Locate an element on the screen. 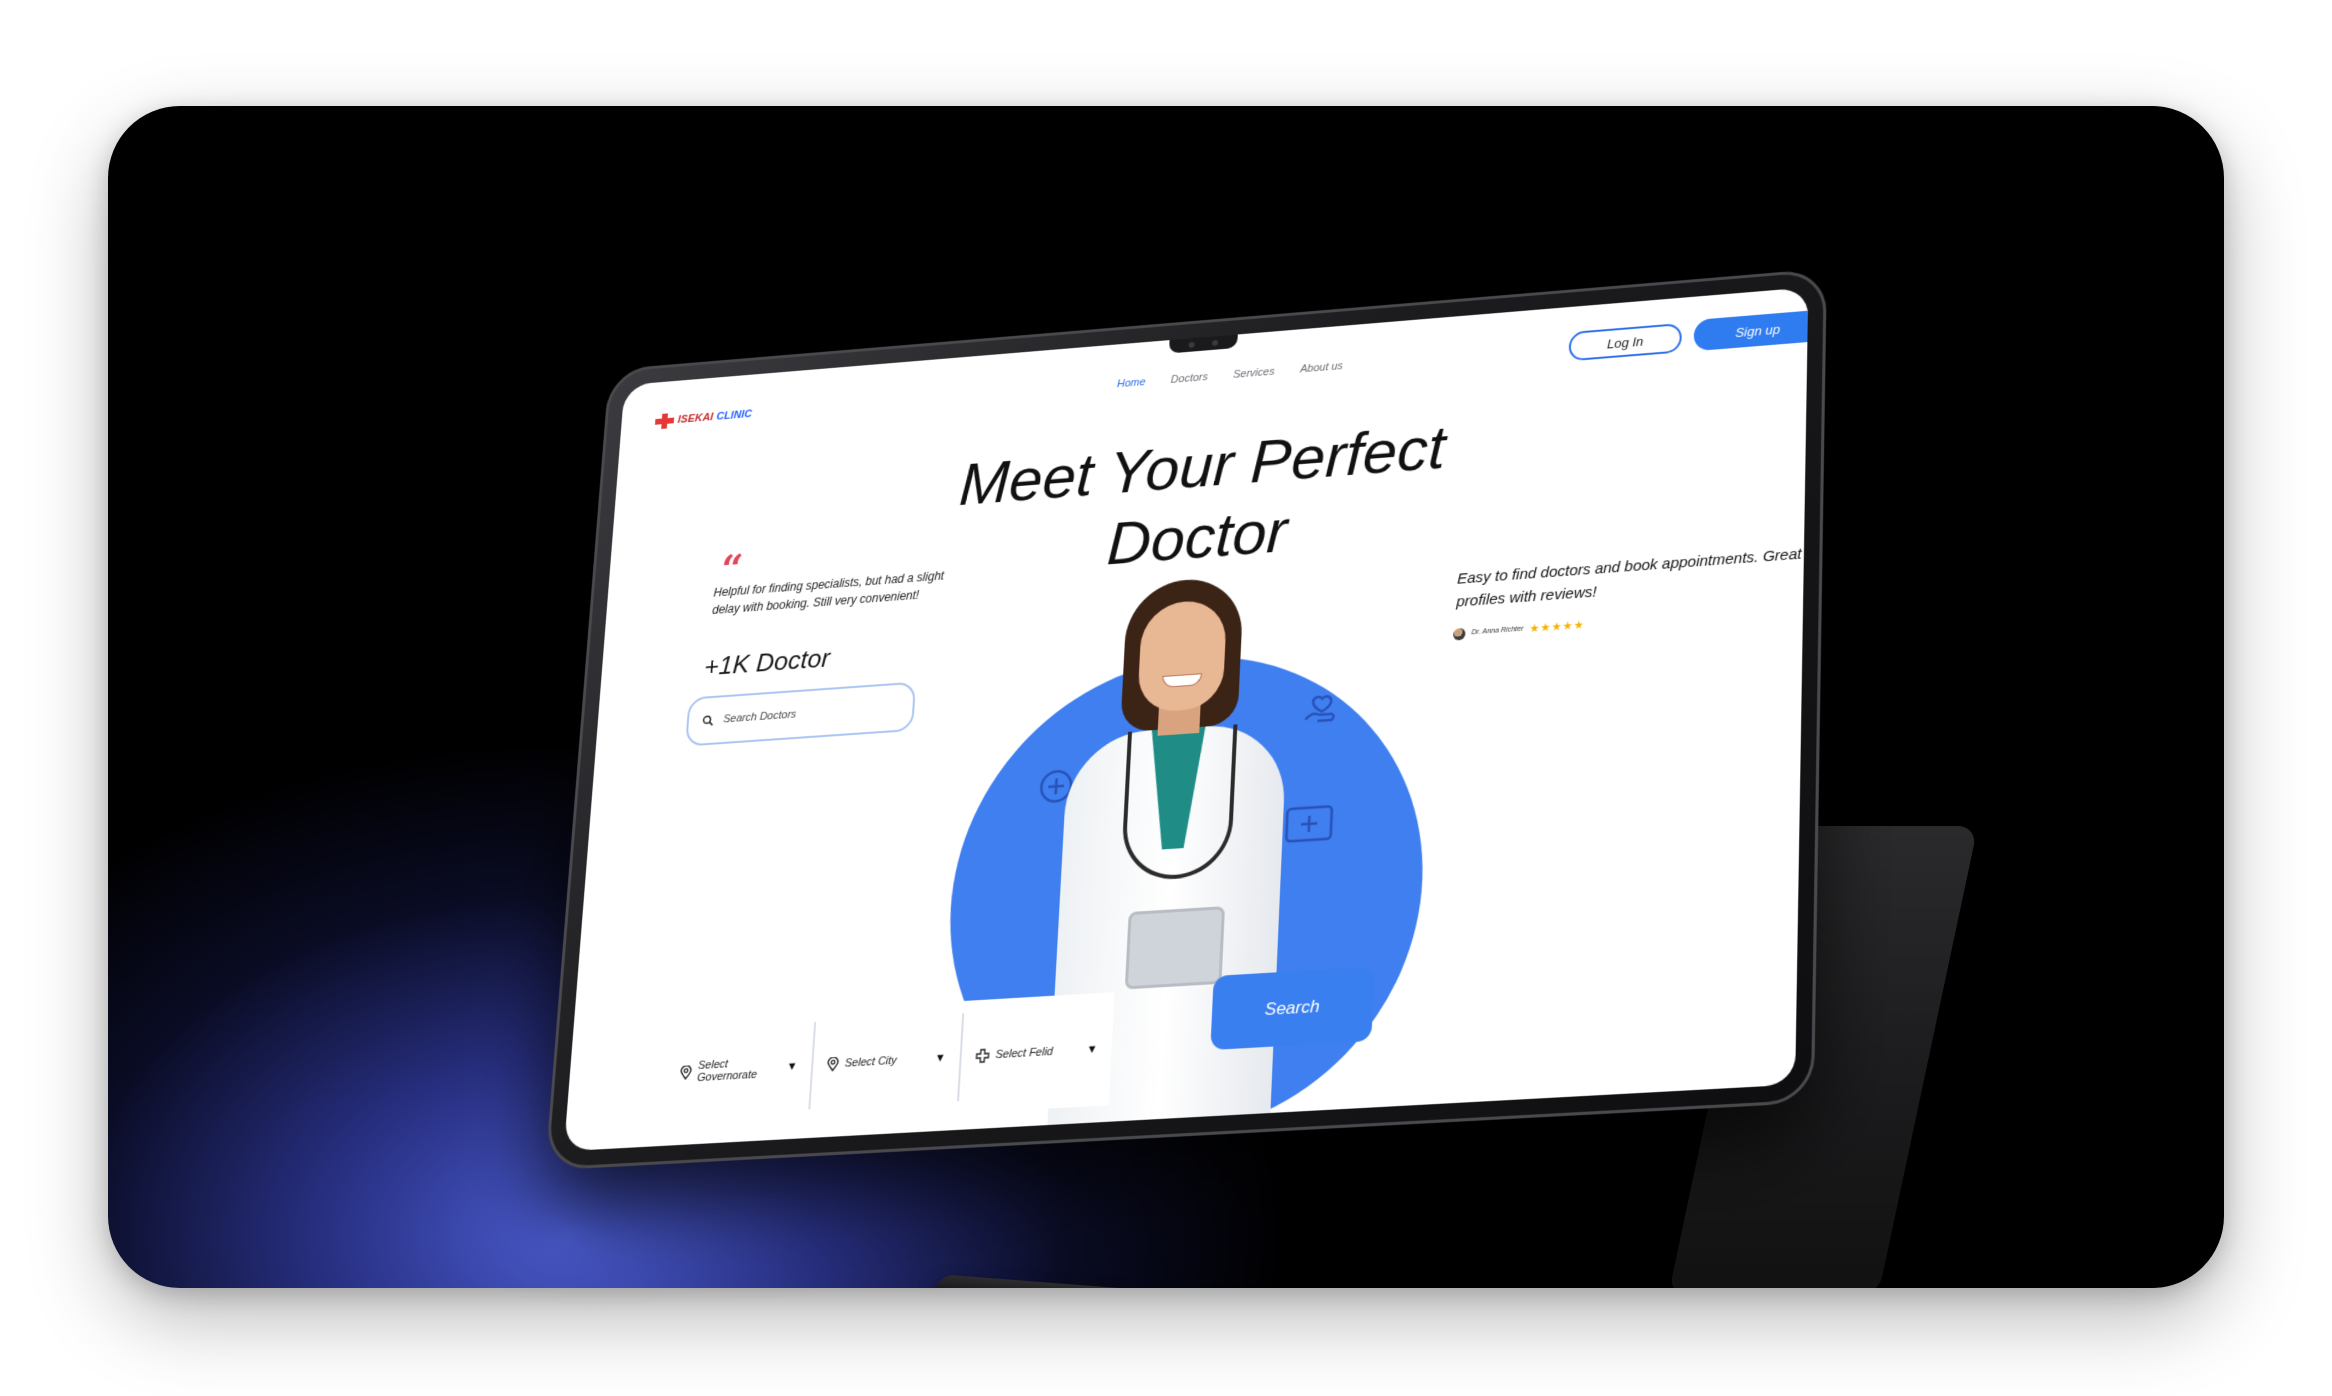  doctor-search-box is located at coordinates (801, 714).